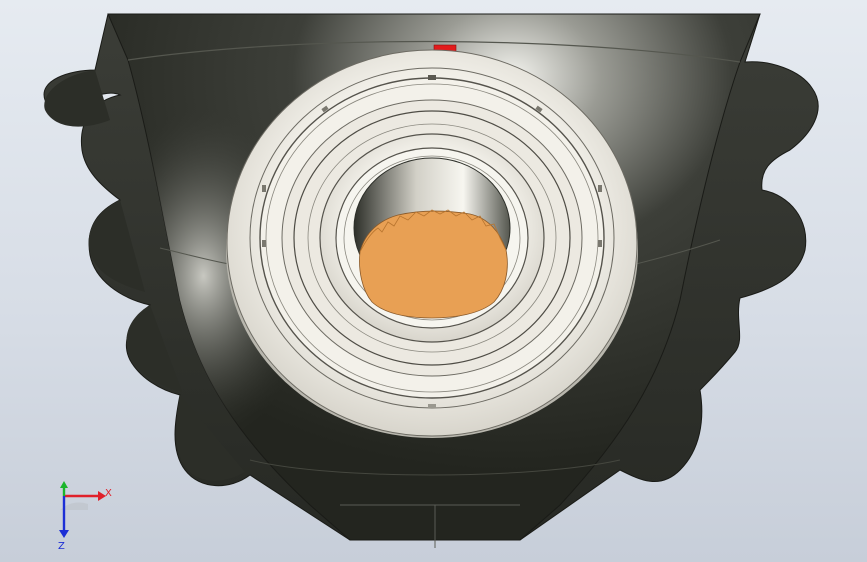  What do you see at coordinates (85, 496) in the screenshot?
I see `x-axis-arrow` at bounding box center [85, 496].